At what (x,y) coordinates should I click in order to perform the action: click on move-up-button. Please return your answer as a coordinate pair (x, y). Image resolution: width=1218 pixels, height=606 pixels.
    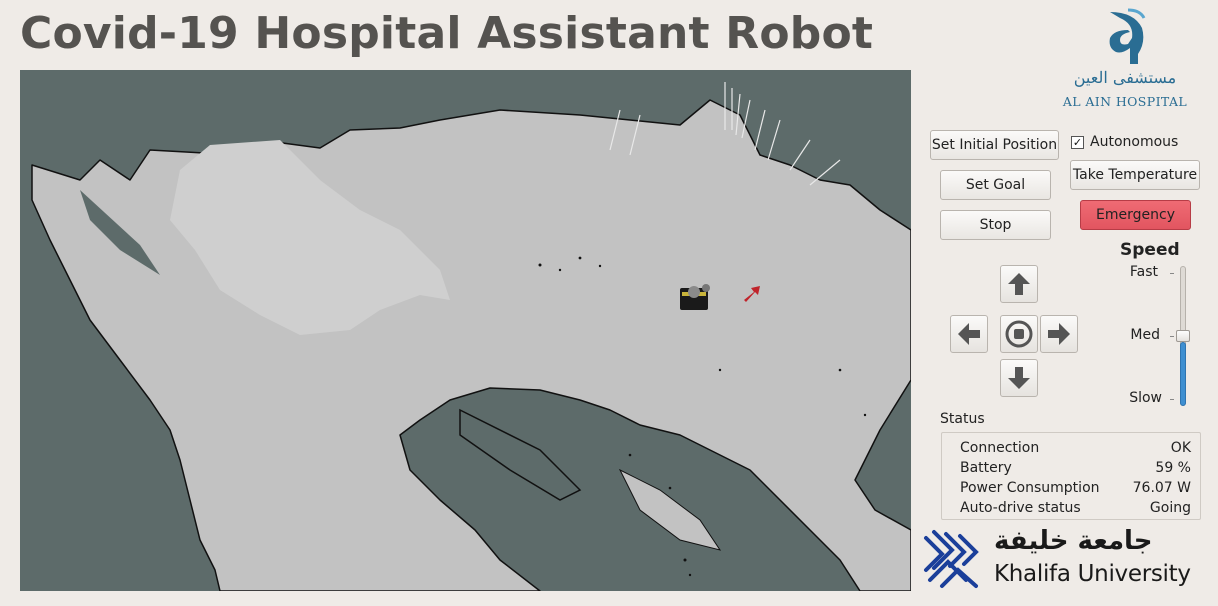
    Looking at the image, I should click on (1019, 284).